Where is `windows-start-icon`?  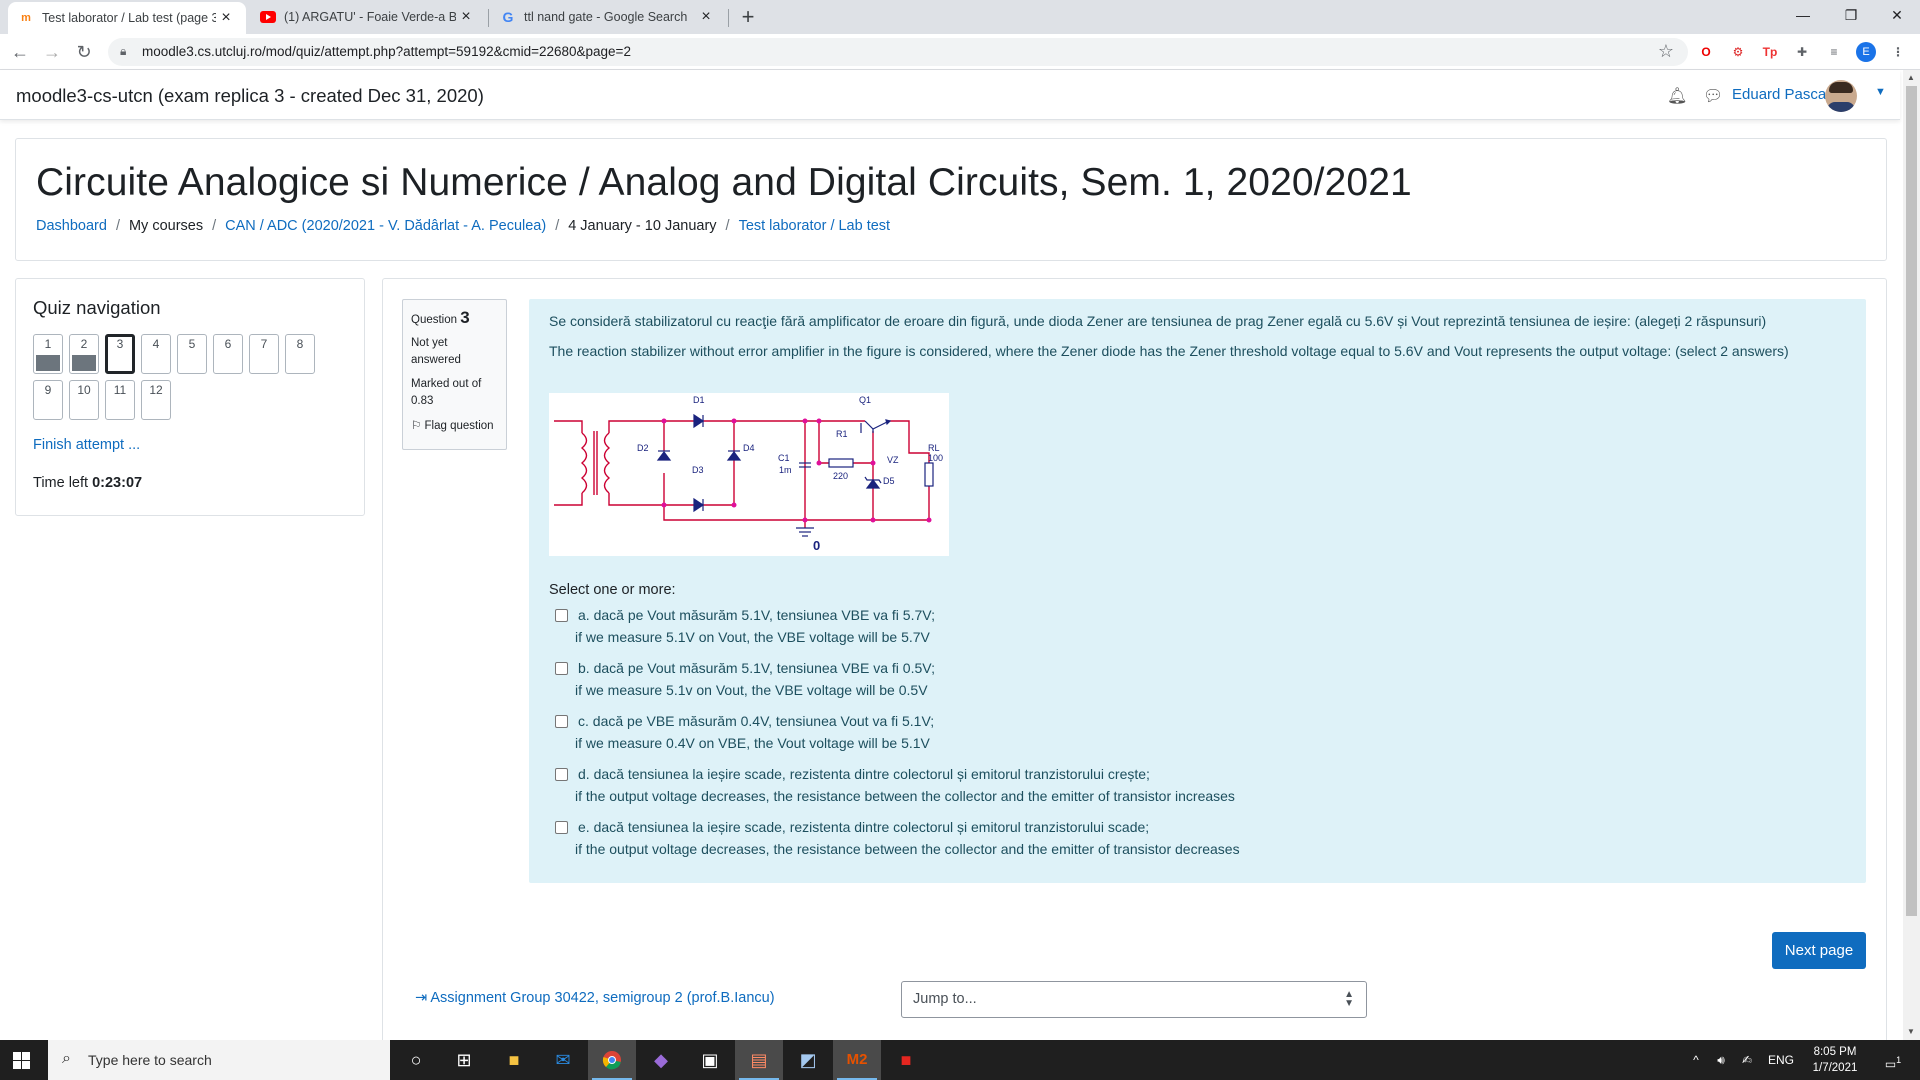
windows-start-icon is located at coordinates (21, 1060).